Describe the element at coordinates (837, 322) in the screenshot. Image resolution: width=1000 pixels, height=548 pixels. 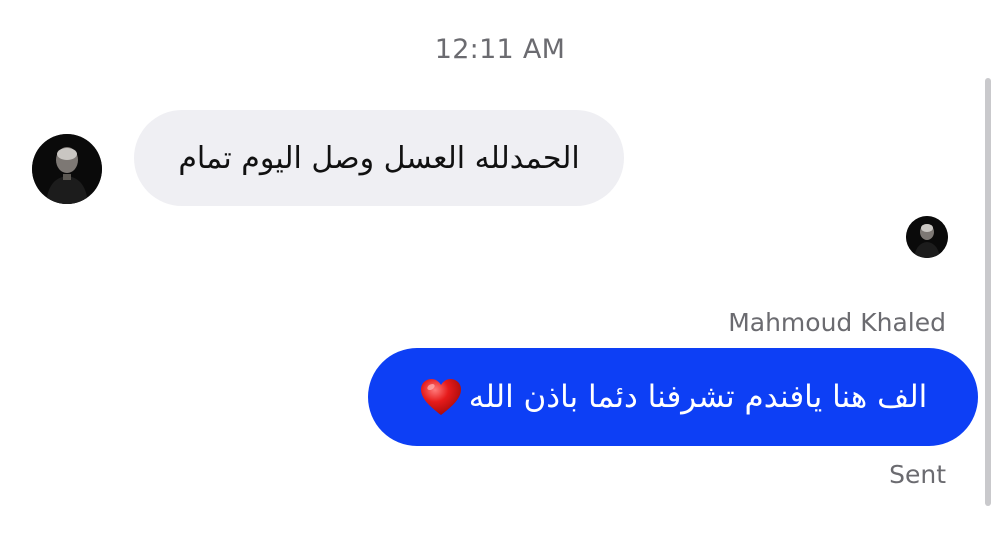
I see `sender-name: Mahmoud Khaled` at that location.